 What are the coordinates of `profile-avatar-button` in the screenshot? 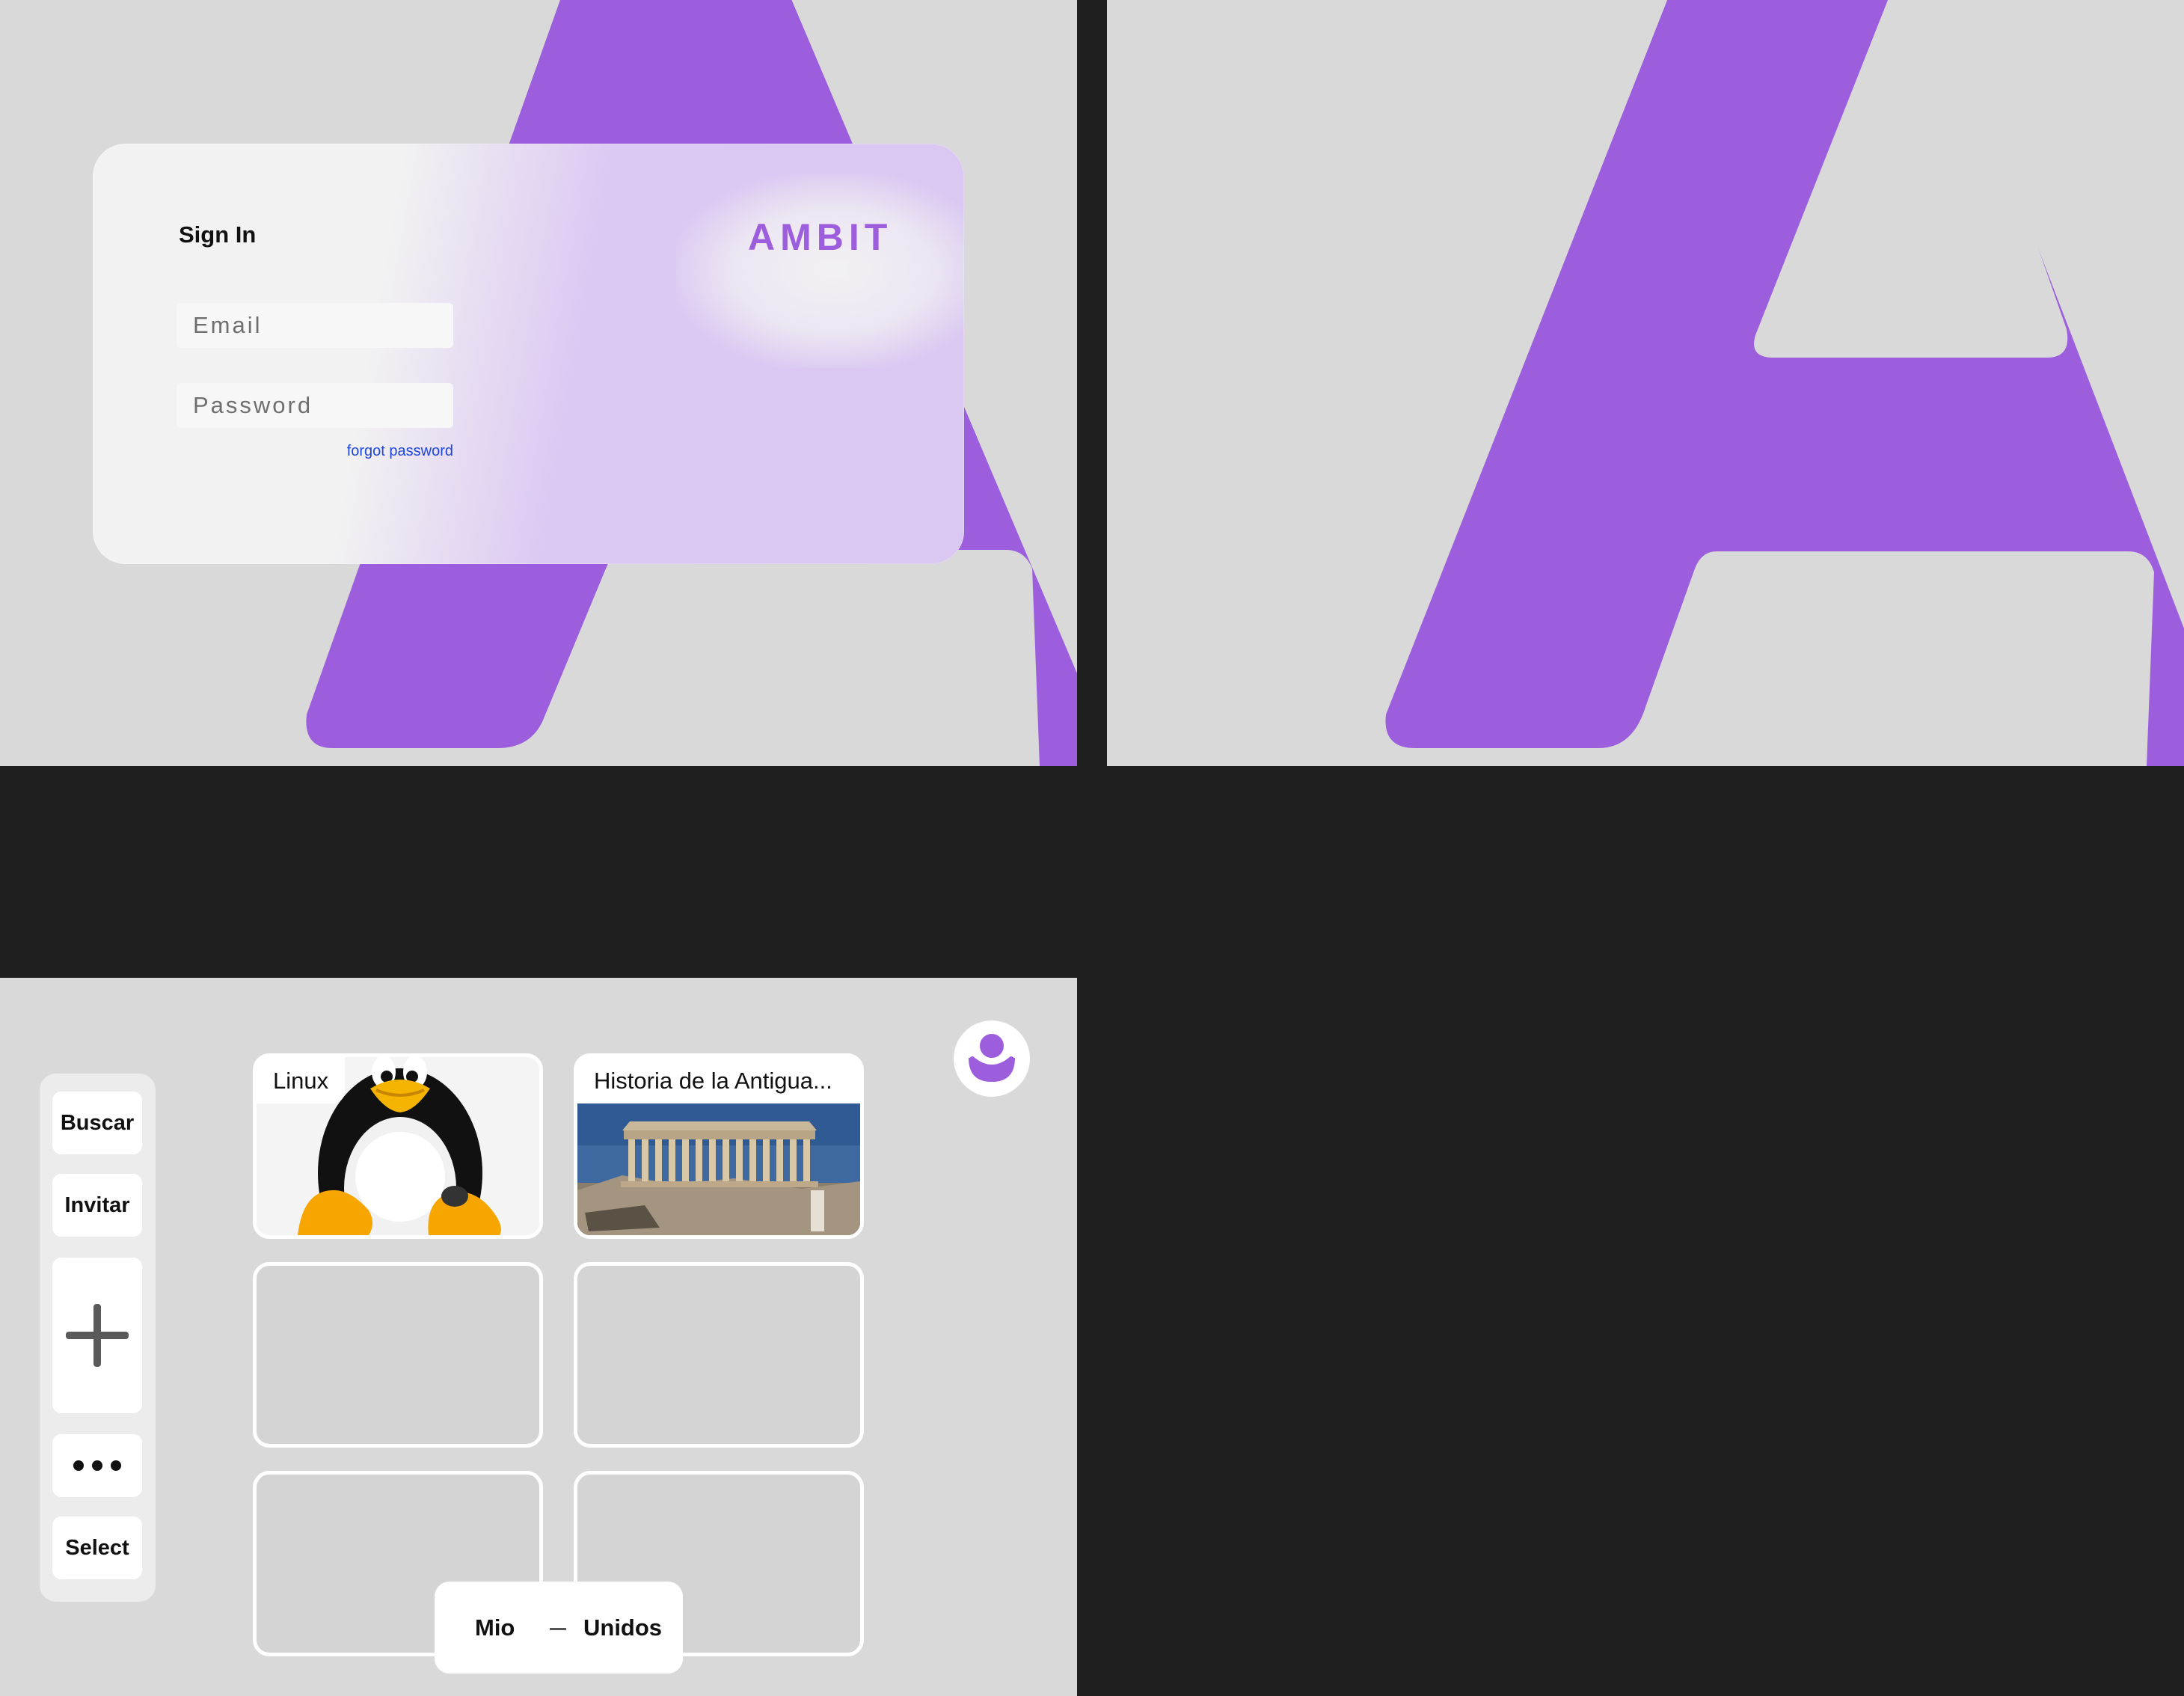 It's located at (992, 1058).